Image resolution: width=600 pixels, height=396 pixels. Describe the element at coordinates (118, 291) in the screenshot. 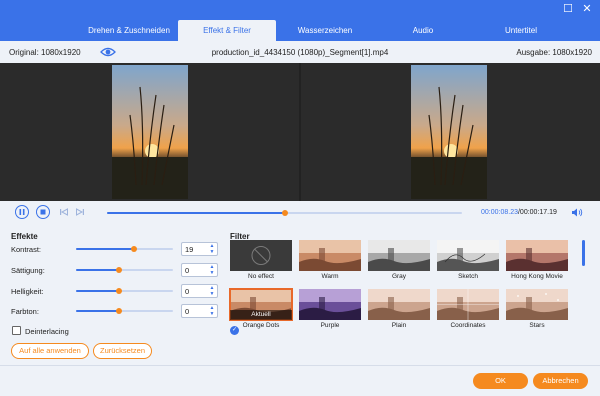

I see `brightness-slider-handle` at that location.